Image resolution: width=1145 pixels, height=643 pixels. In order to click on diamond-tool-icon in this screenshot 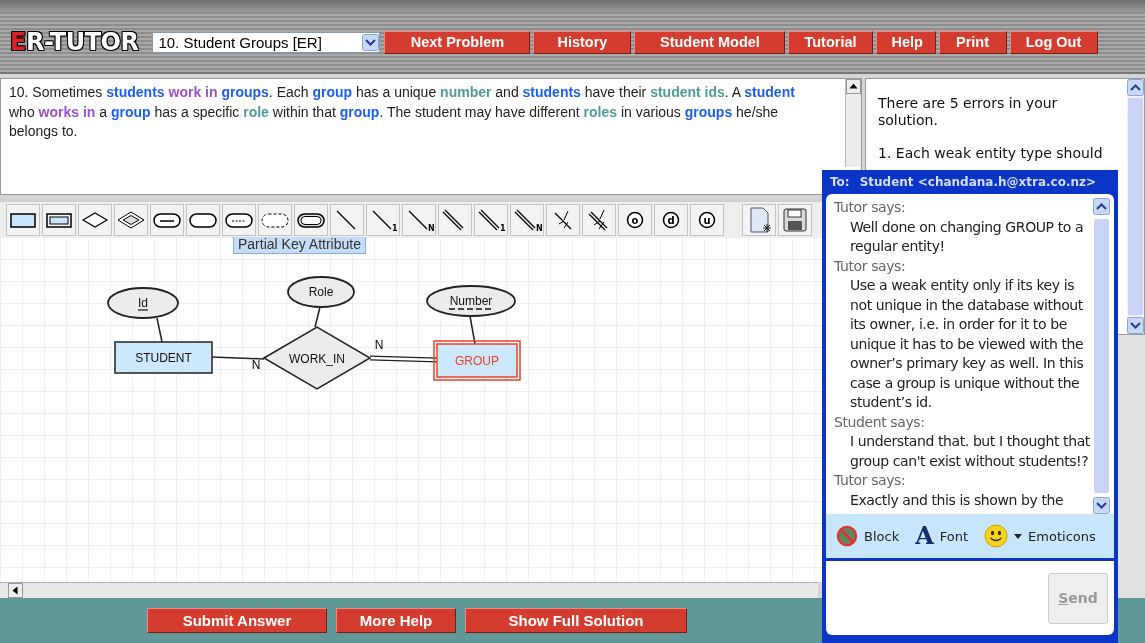, I will do `click(95, 219)`.